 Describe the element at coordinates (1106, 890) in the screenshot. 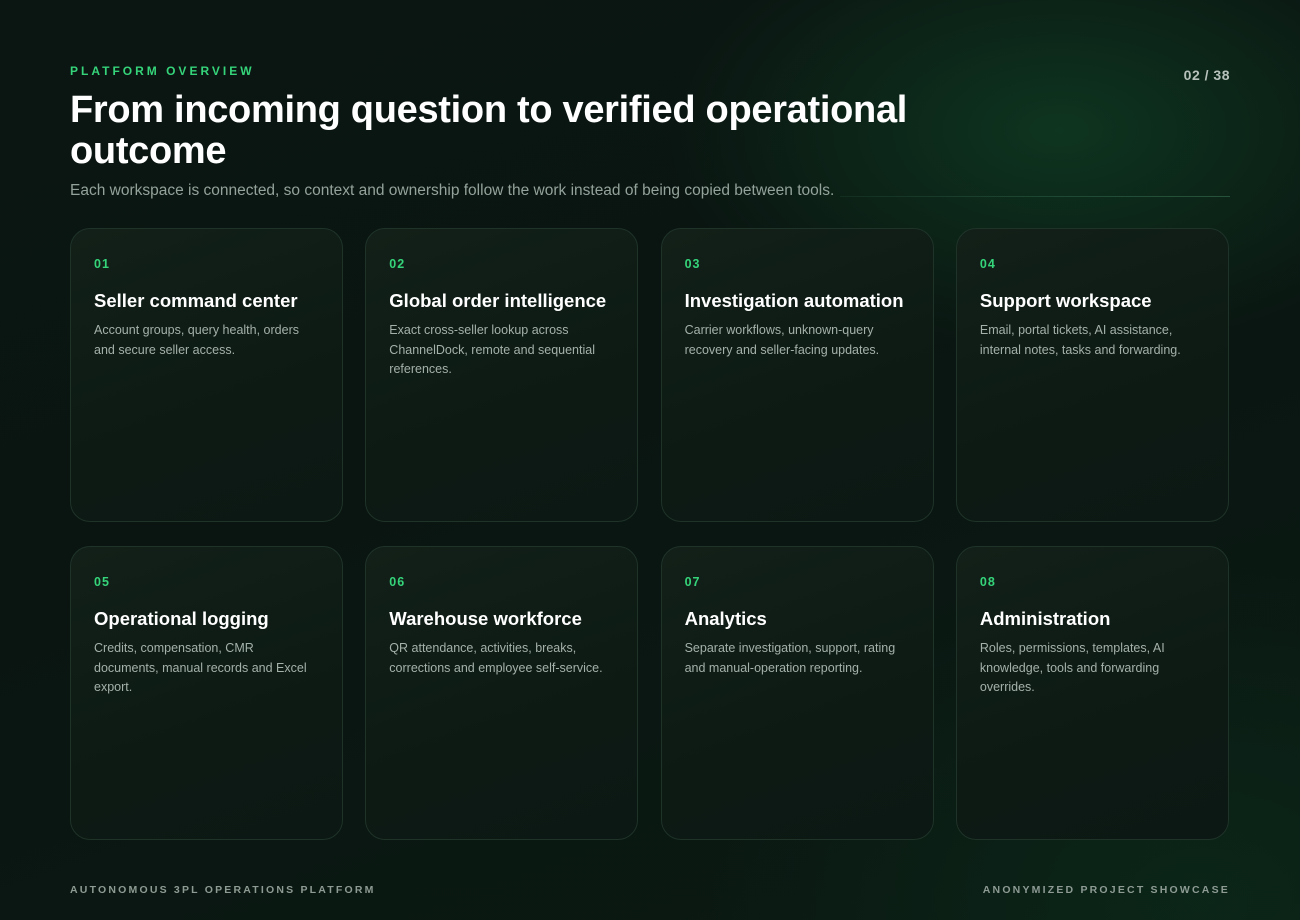

I see `footer-showcase-label: ANONYMIZED PROJECT SHOWCASE` at that location.